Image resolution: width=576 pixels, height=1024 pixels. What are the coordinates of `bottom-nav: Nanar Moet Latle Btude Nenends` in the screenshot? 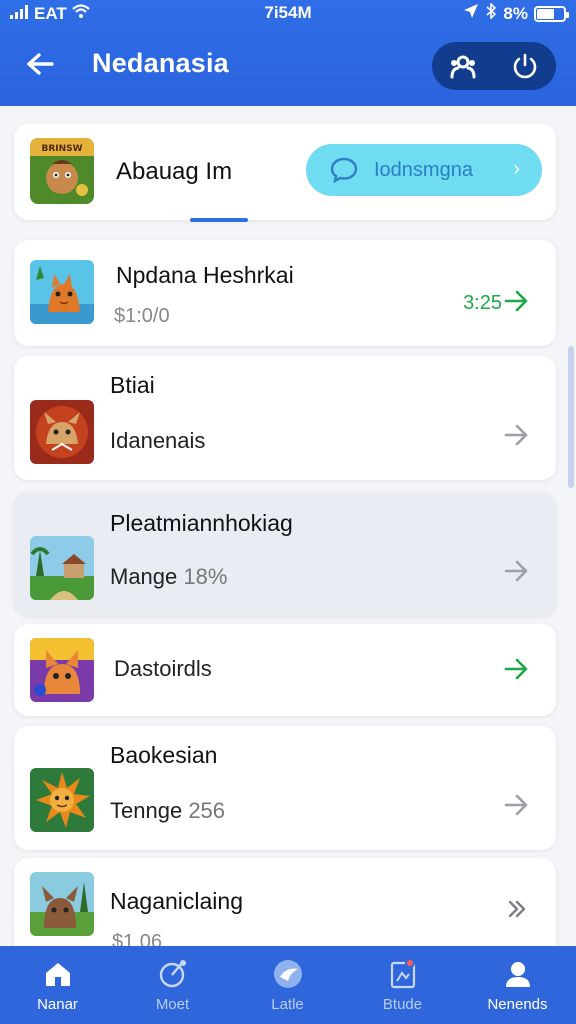 It's located at (288, 985).